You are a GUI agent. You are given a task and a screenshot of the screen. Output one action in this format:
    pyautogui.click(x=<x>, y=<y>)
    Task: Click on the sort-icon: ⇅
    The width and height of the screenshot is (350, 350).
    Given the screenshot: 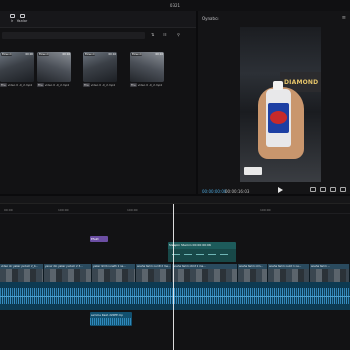 What is the action you would take?
    pyautogui.click(x=152, y=34)
    